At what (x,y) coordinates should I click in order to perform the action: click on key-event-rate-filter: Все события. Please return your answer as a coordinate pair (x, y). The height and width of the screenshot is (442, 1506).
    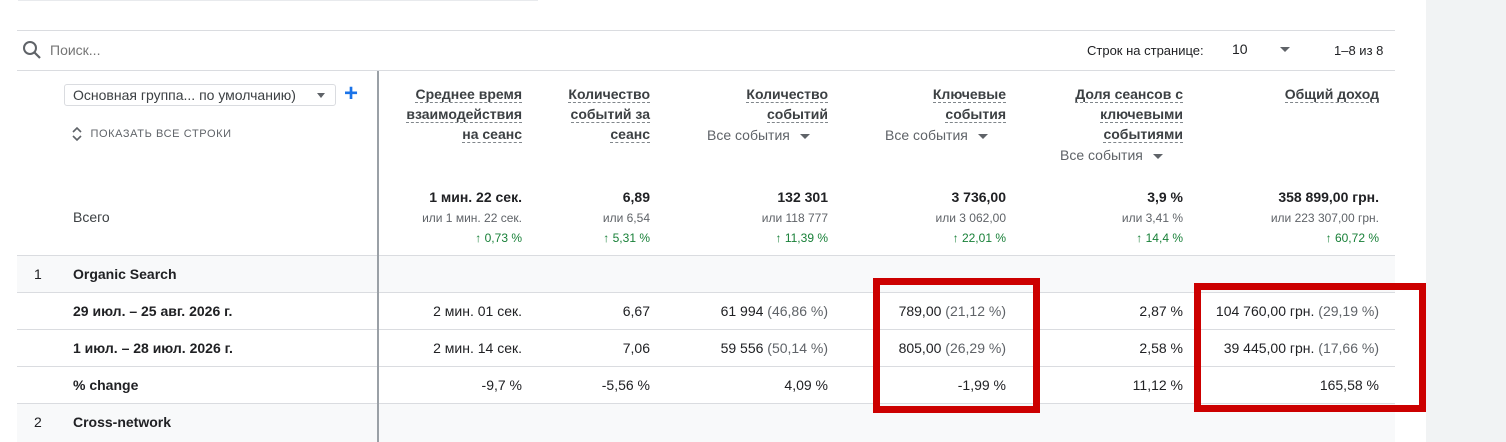
    Looking at the image, I should click on (1111, 155).